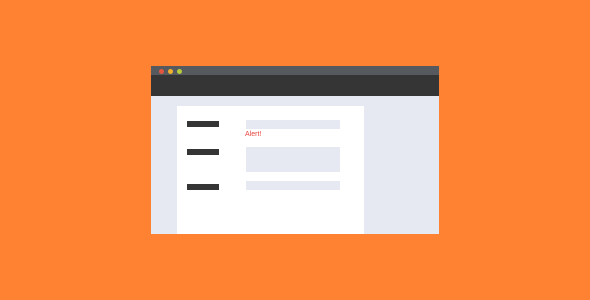 The height and width of the screenshot is (300, 590). Describe the element at coordinates (295, 85) in the screenshot. I see `browser-toolbar` at that location.